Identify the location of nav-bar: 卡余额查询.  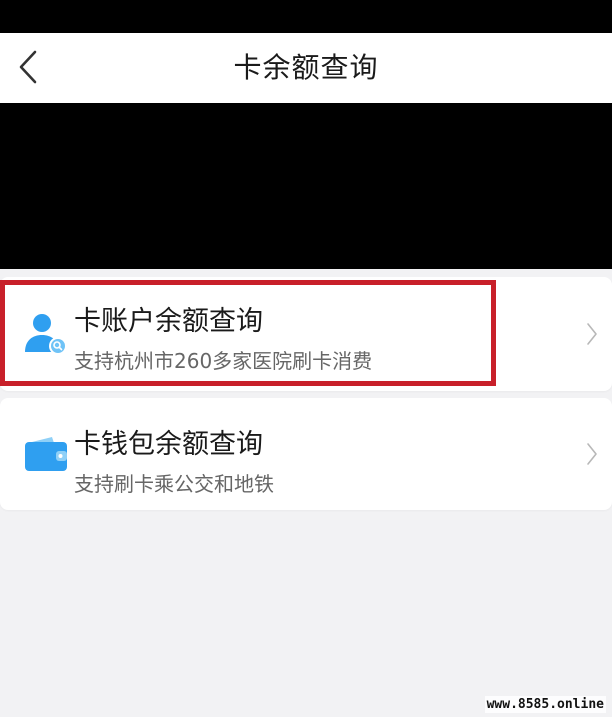
(306, 68).